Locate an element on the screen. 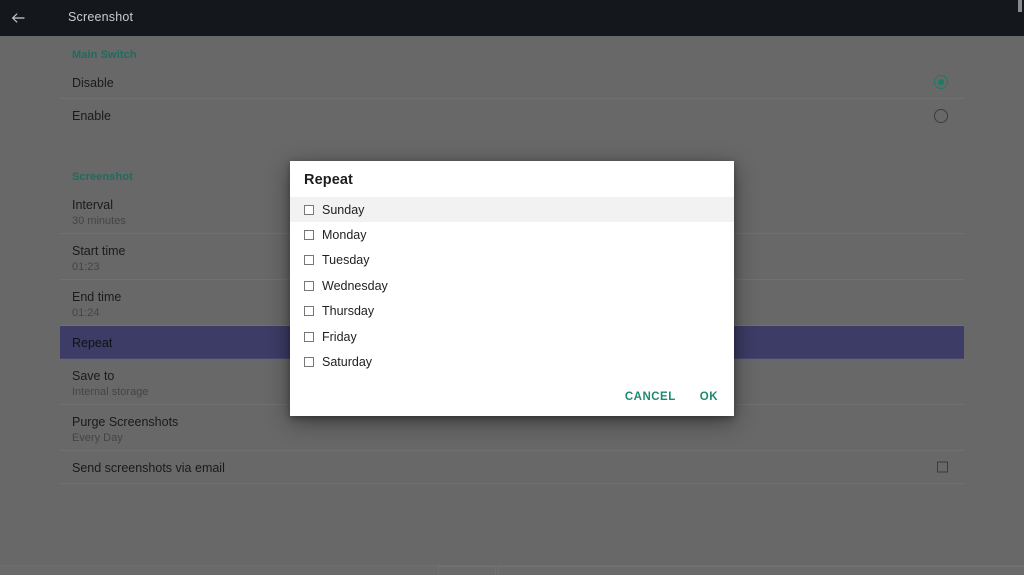 This screenshot has height=575, width=1024. system-bar-region is located at coordinates (761, 570).